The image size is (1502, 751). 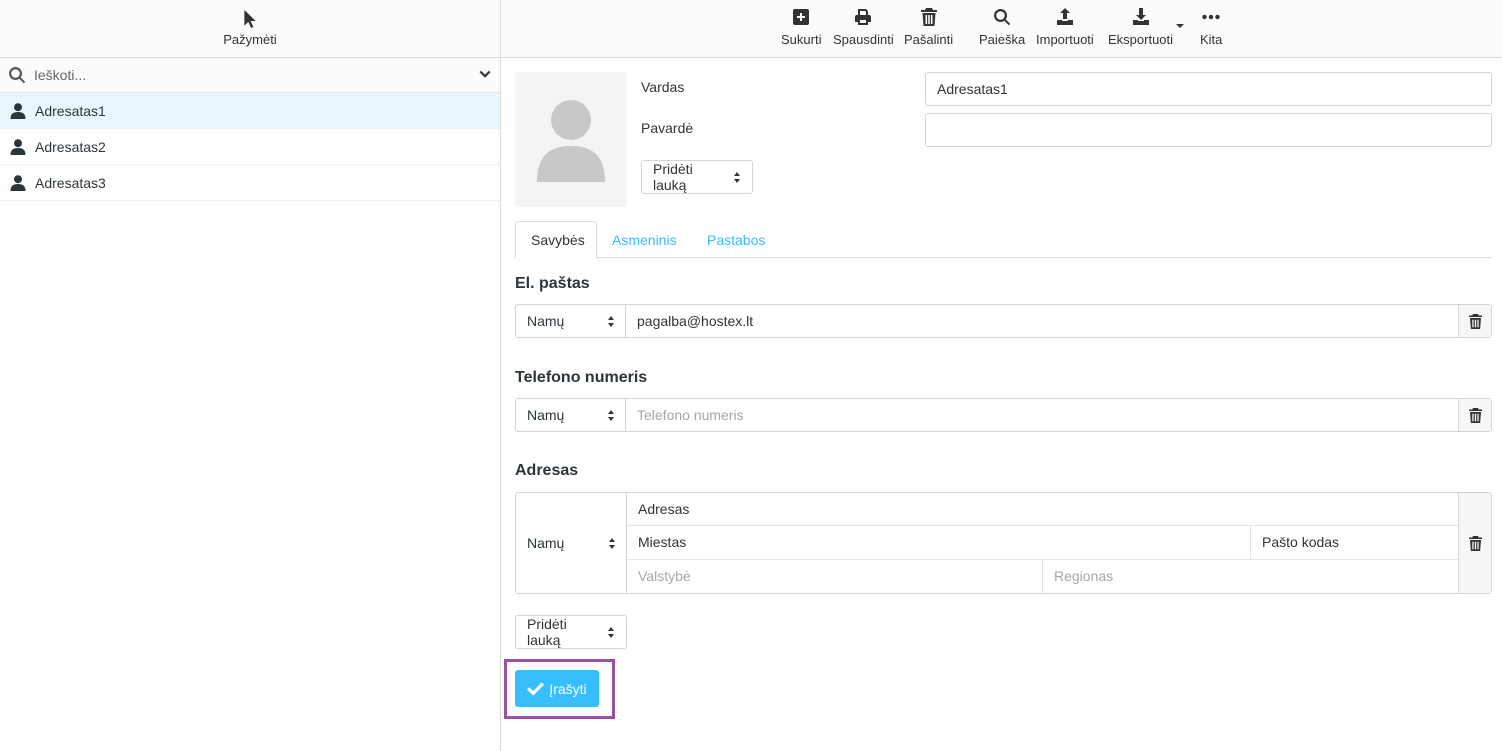 I want to click on email-field-row: Namų pagalba@hostex.lt, so click(x=1003, y=321).